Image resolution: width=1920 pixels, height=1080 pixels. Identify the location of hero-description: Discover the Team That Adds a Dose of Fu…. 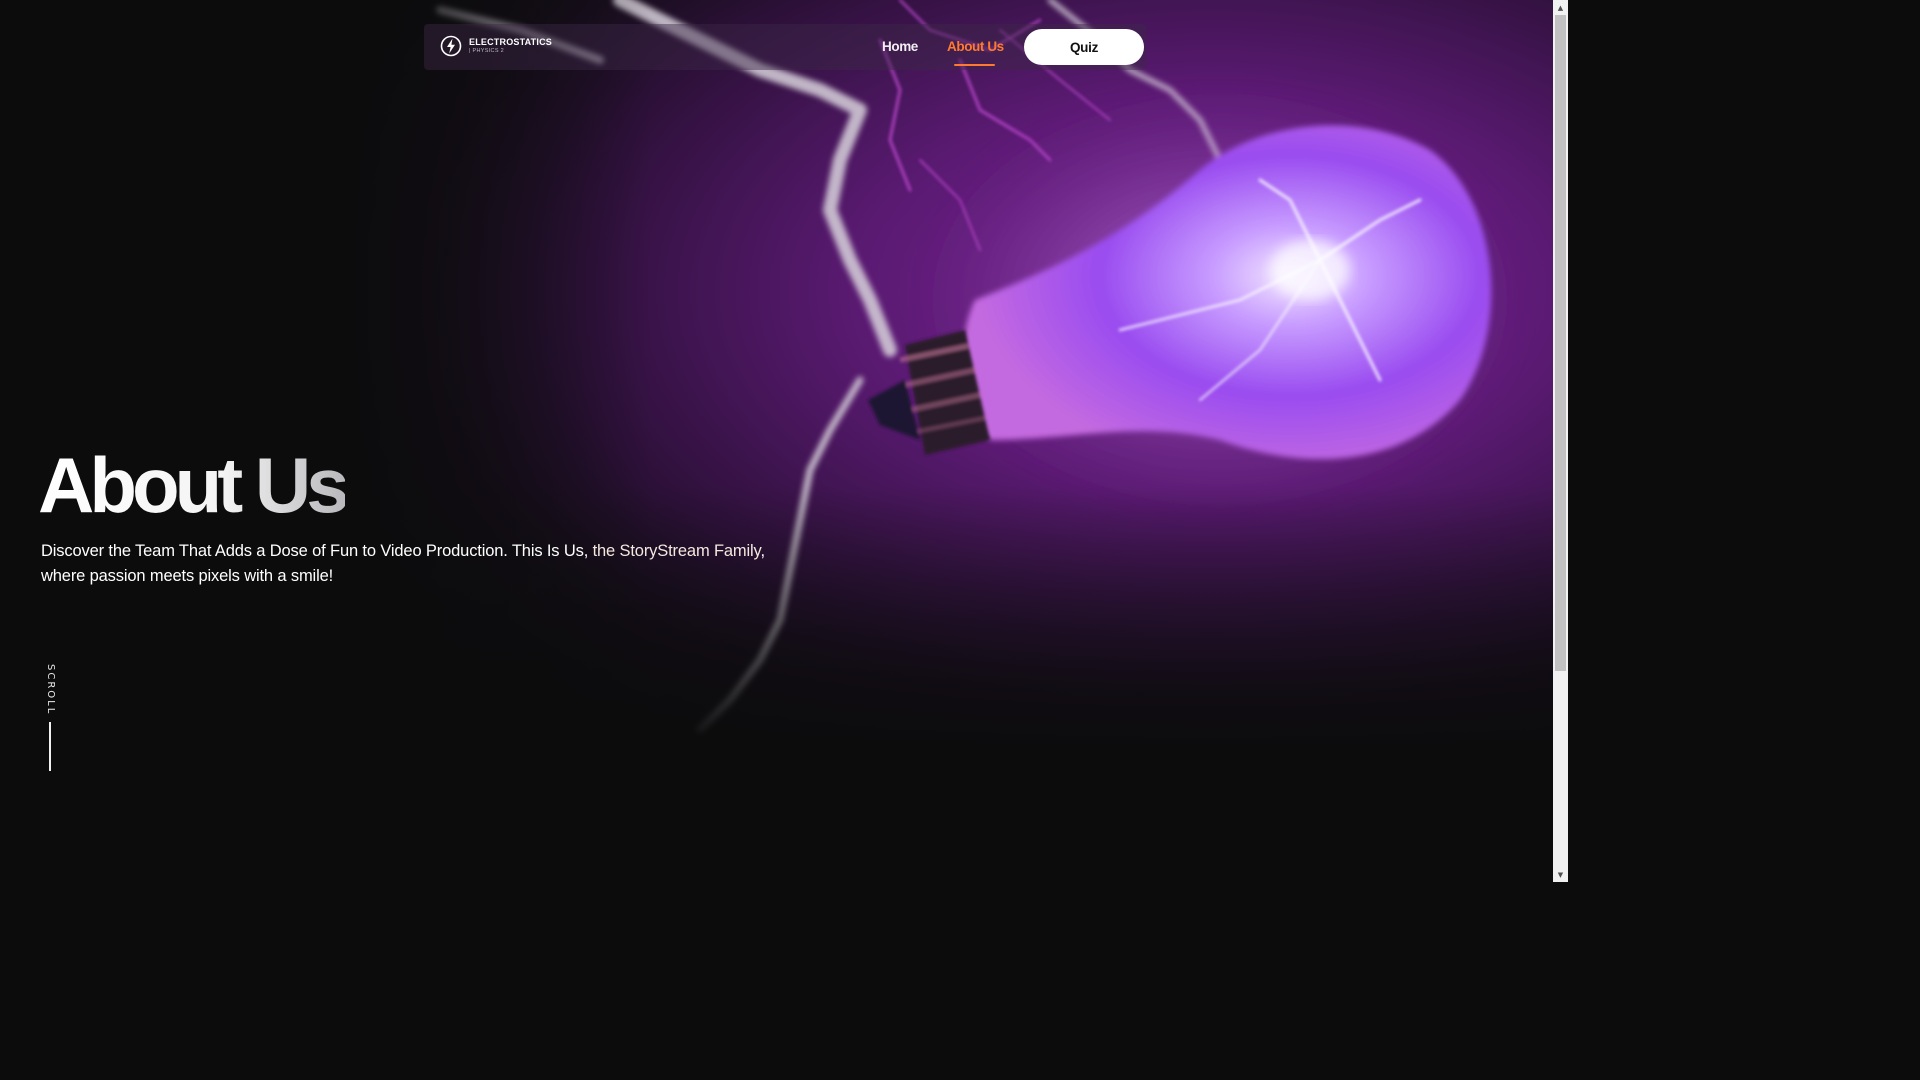
(421, 563).